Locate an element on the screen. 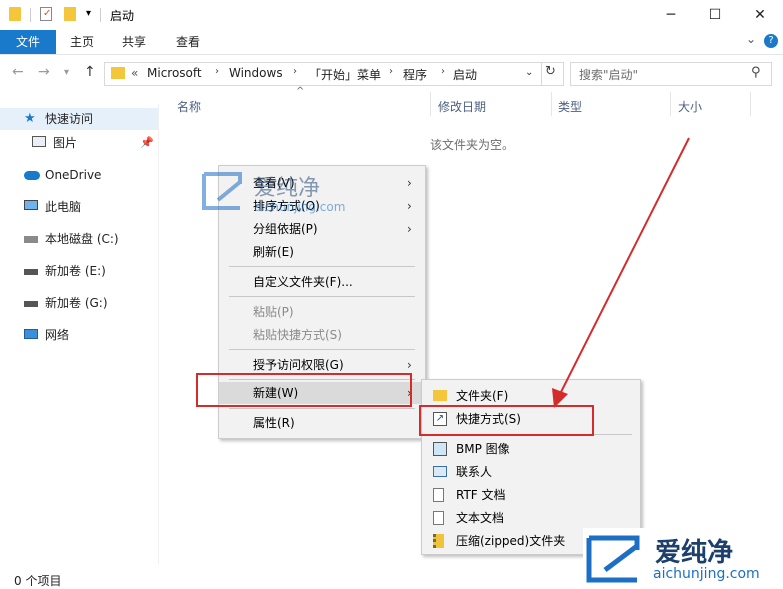 The image size is (783, 589). ribbon-tabs: 文件 主页 共享 查看 ⌄ ? is located at coordinates (391, 42).